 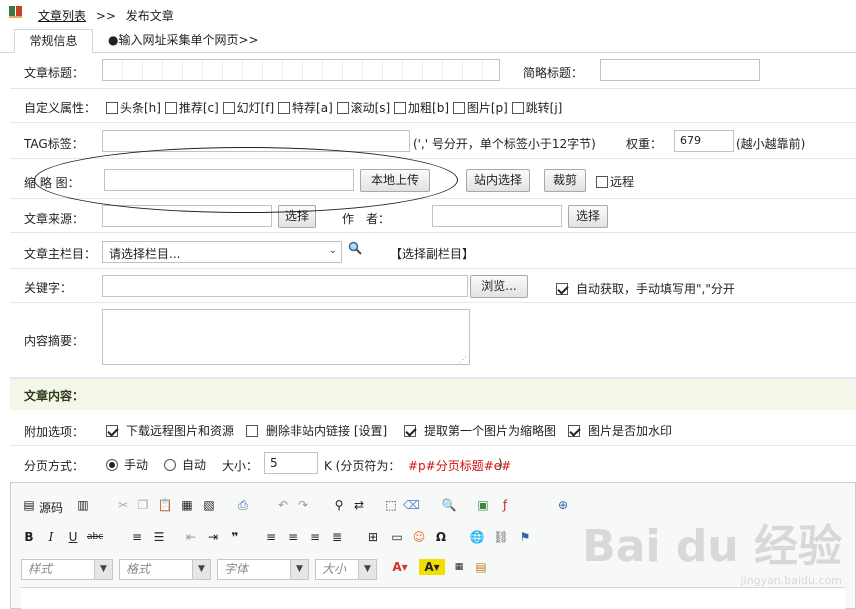 What do you see at coordinates (137, 537) in the screenshot?
I see `ordered-list-icon: ≡` at bounding box center [137, 537].